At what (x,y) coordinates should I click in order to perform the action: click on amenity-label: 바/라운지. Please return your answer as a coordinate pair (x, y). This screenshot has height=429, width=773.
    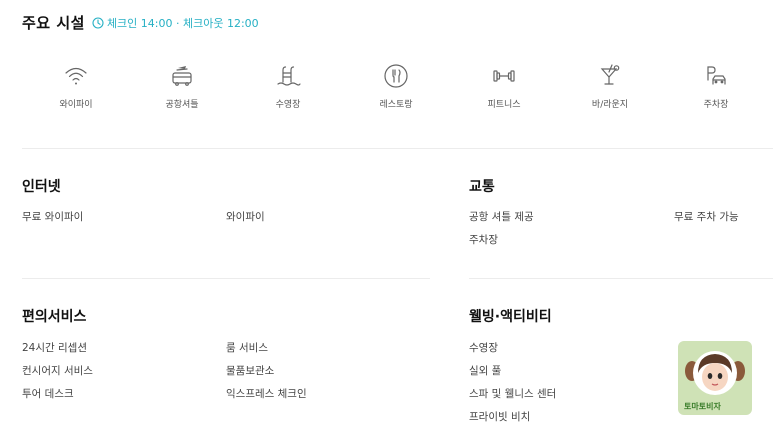
    Looking at the image, I should click on (610, 105).